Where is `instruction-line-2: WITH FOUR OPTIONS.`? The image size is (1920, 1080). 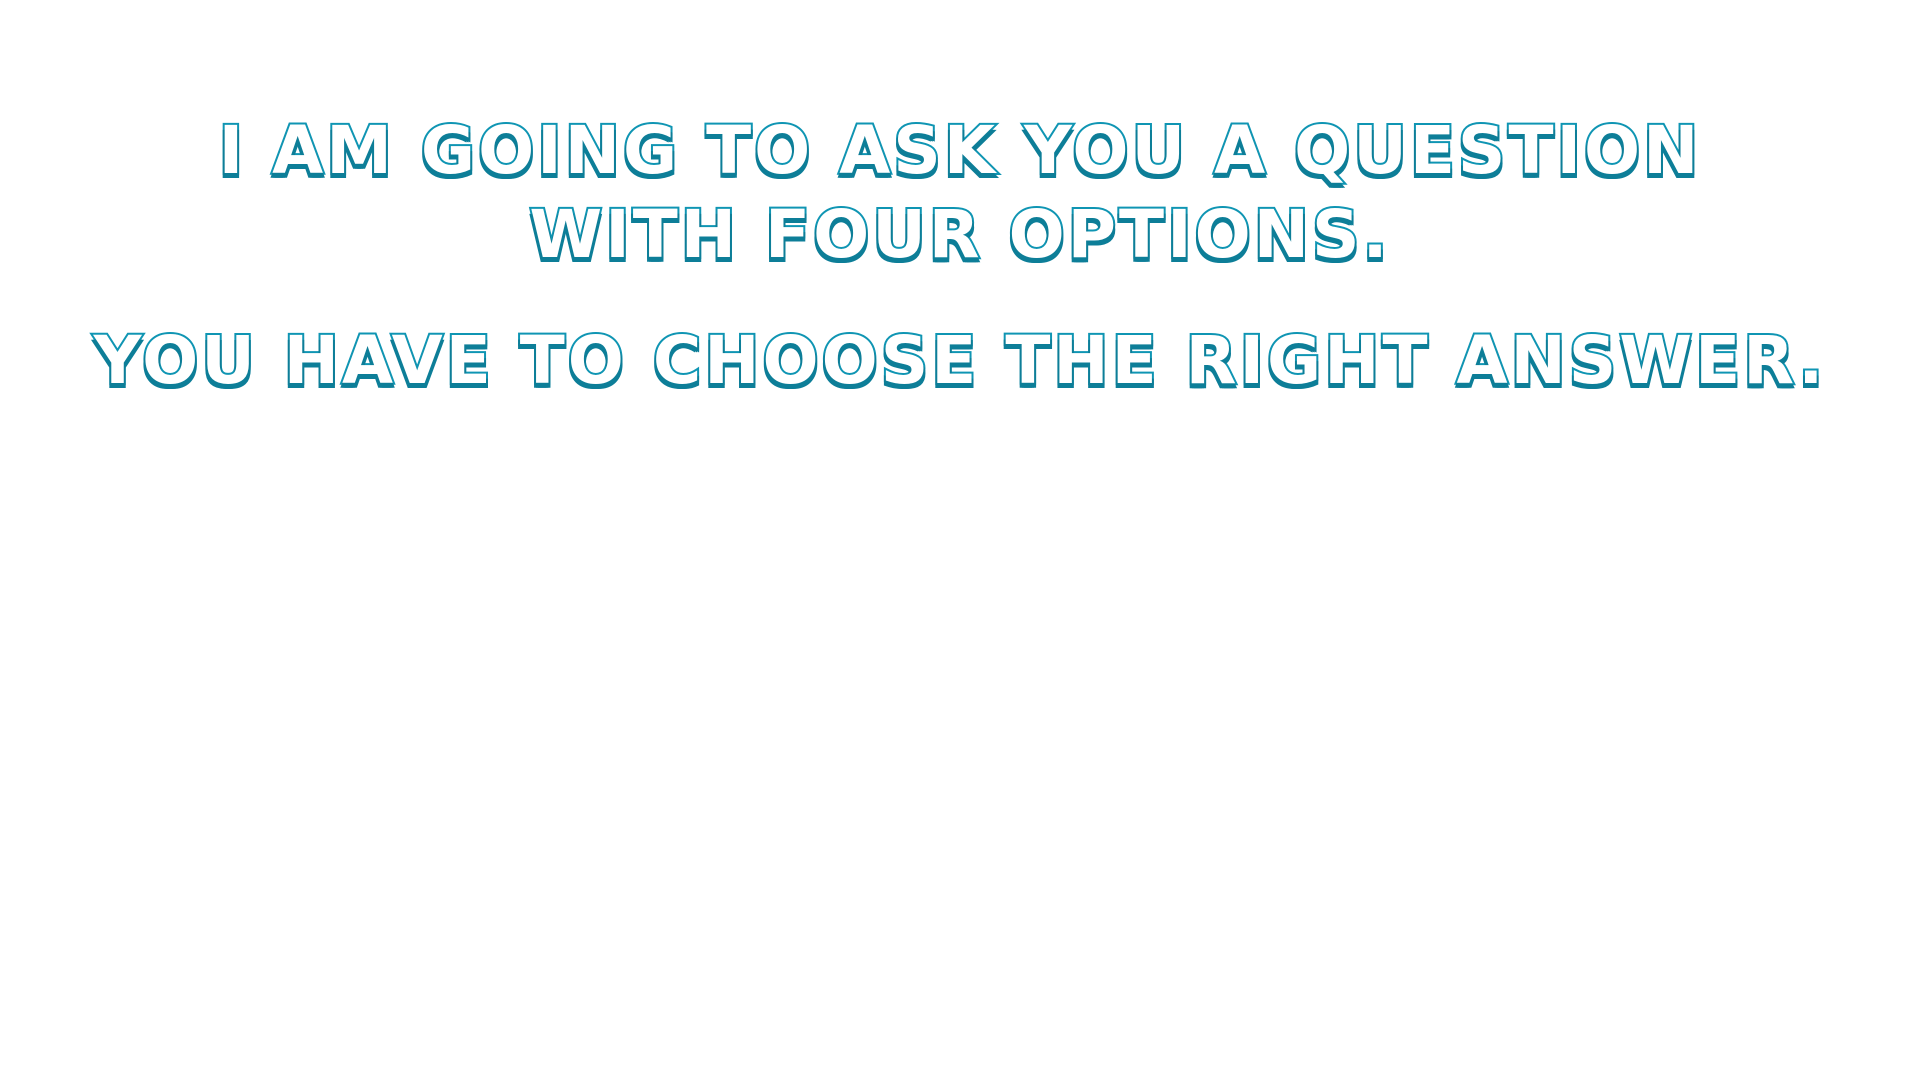
instruction-line-2: WITH FOUR OPTIONS. is located at coordinates (959, 234).